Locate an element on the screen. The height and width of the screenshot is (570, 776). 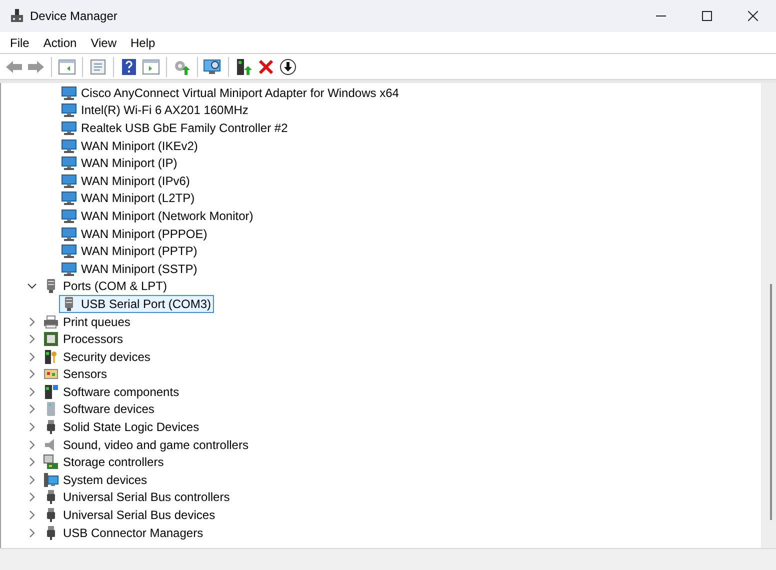
tower-key-icon is located at coordinates (51, 356).